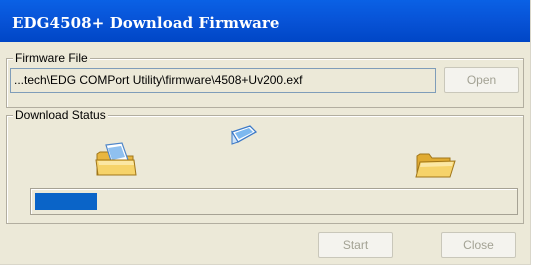 The image size is (535, 270). Describe the element at coordinates (265, 46) in the screenshot. I see `title-bar-bottom-edge` at that location.